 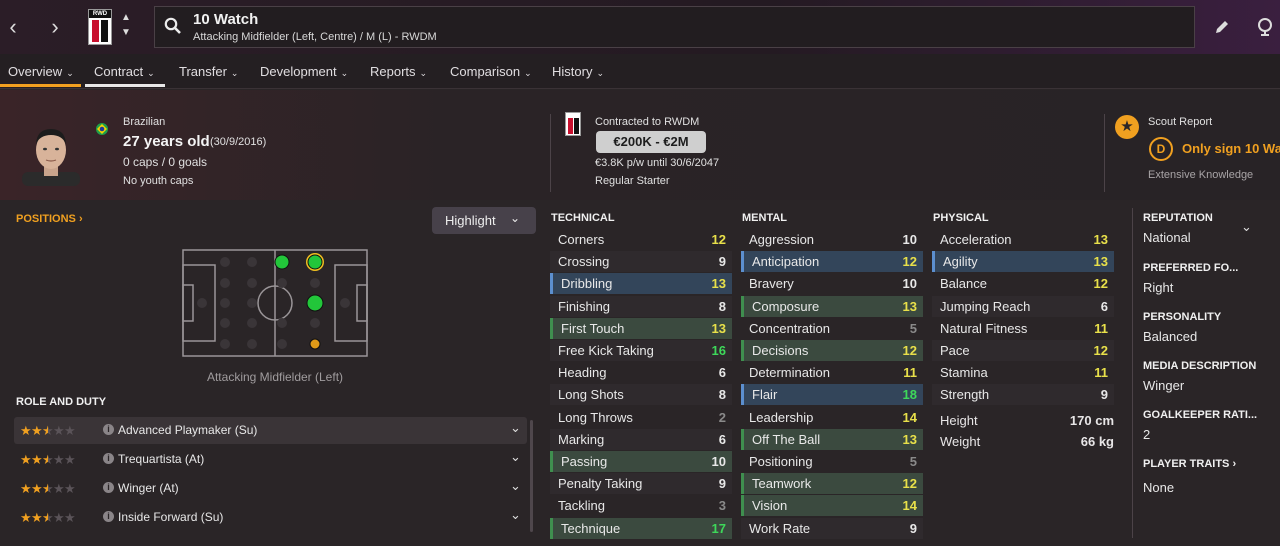 What do you see at coordinates (765, 395) in the screenshot?
I see `attribute-name: Flair` at bounding box center [765, 395].